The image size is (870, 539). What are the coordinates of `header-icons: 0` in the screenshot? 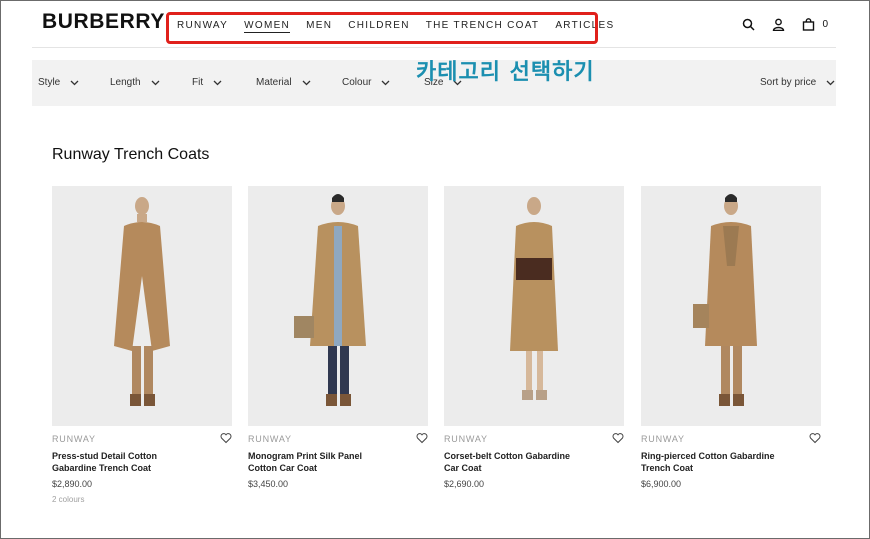 It's located at (784, 24).